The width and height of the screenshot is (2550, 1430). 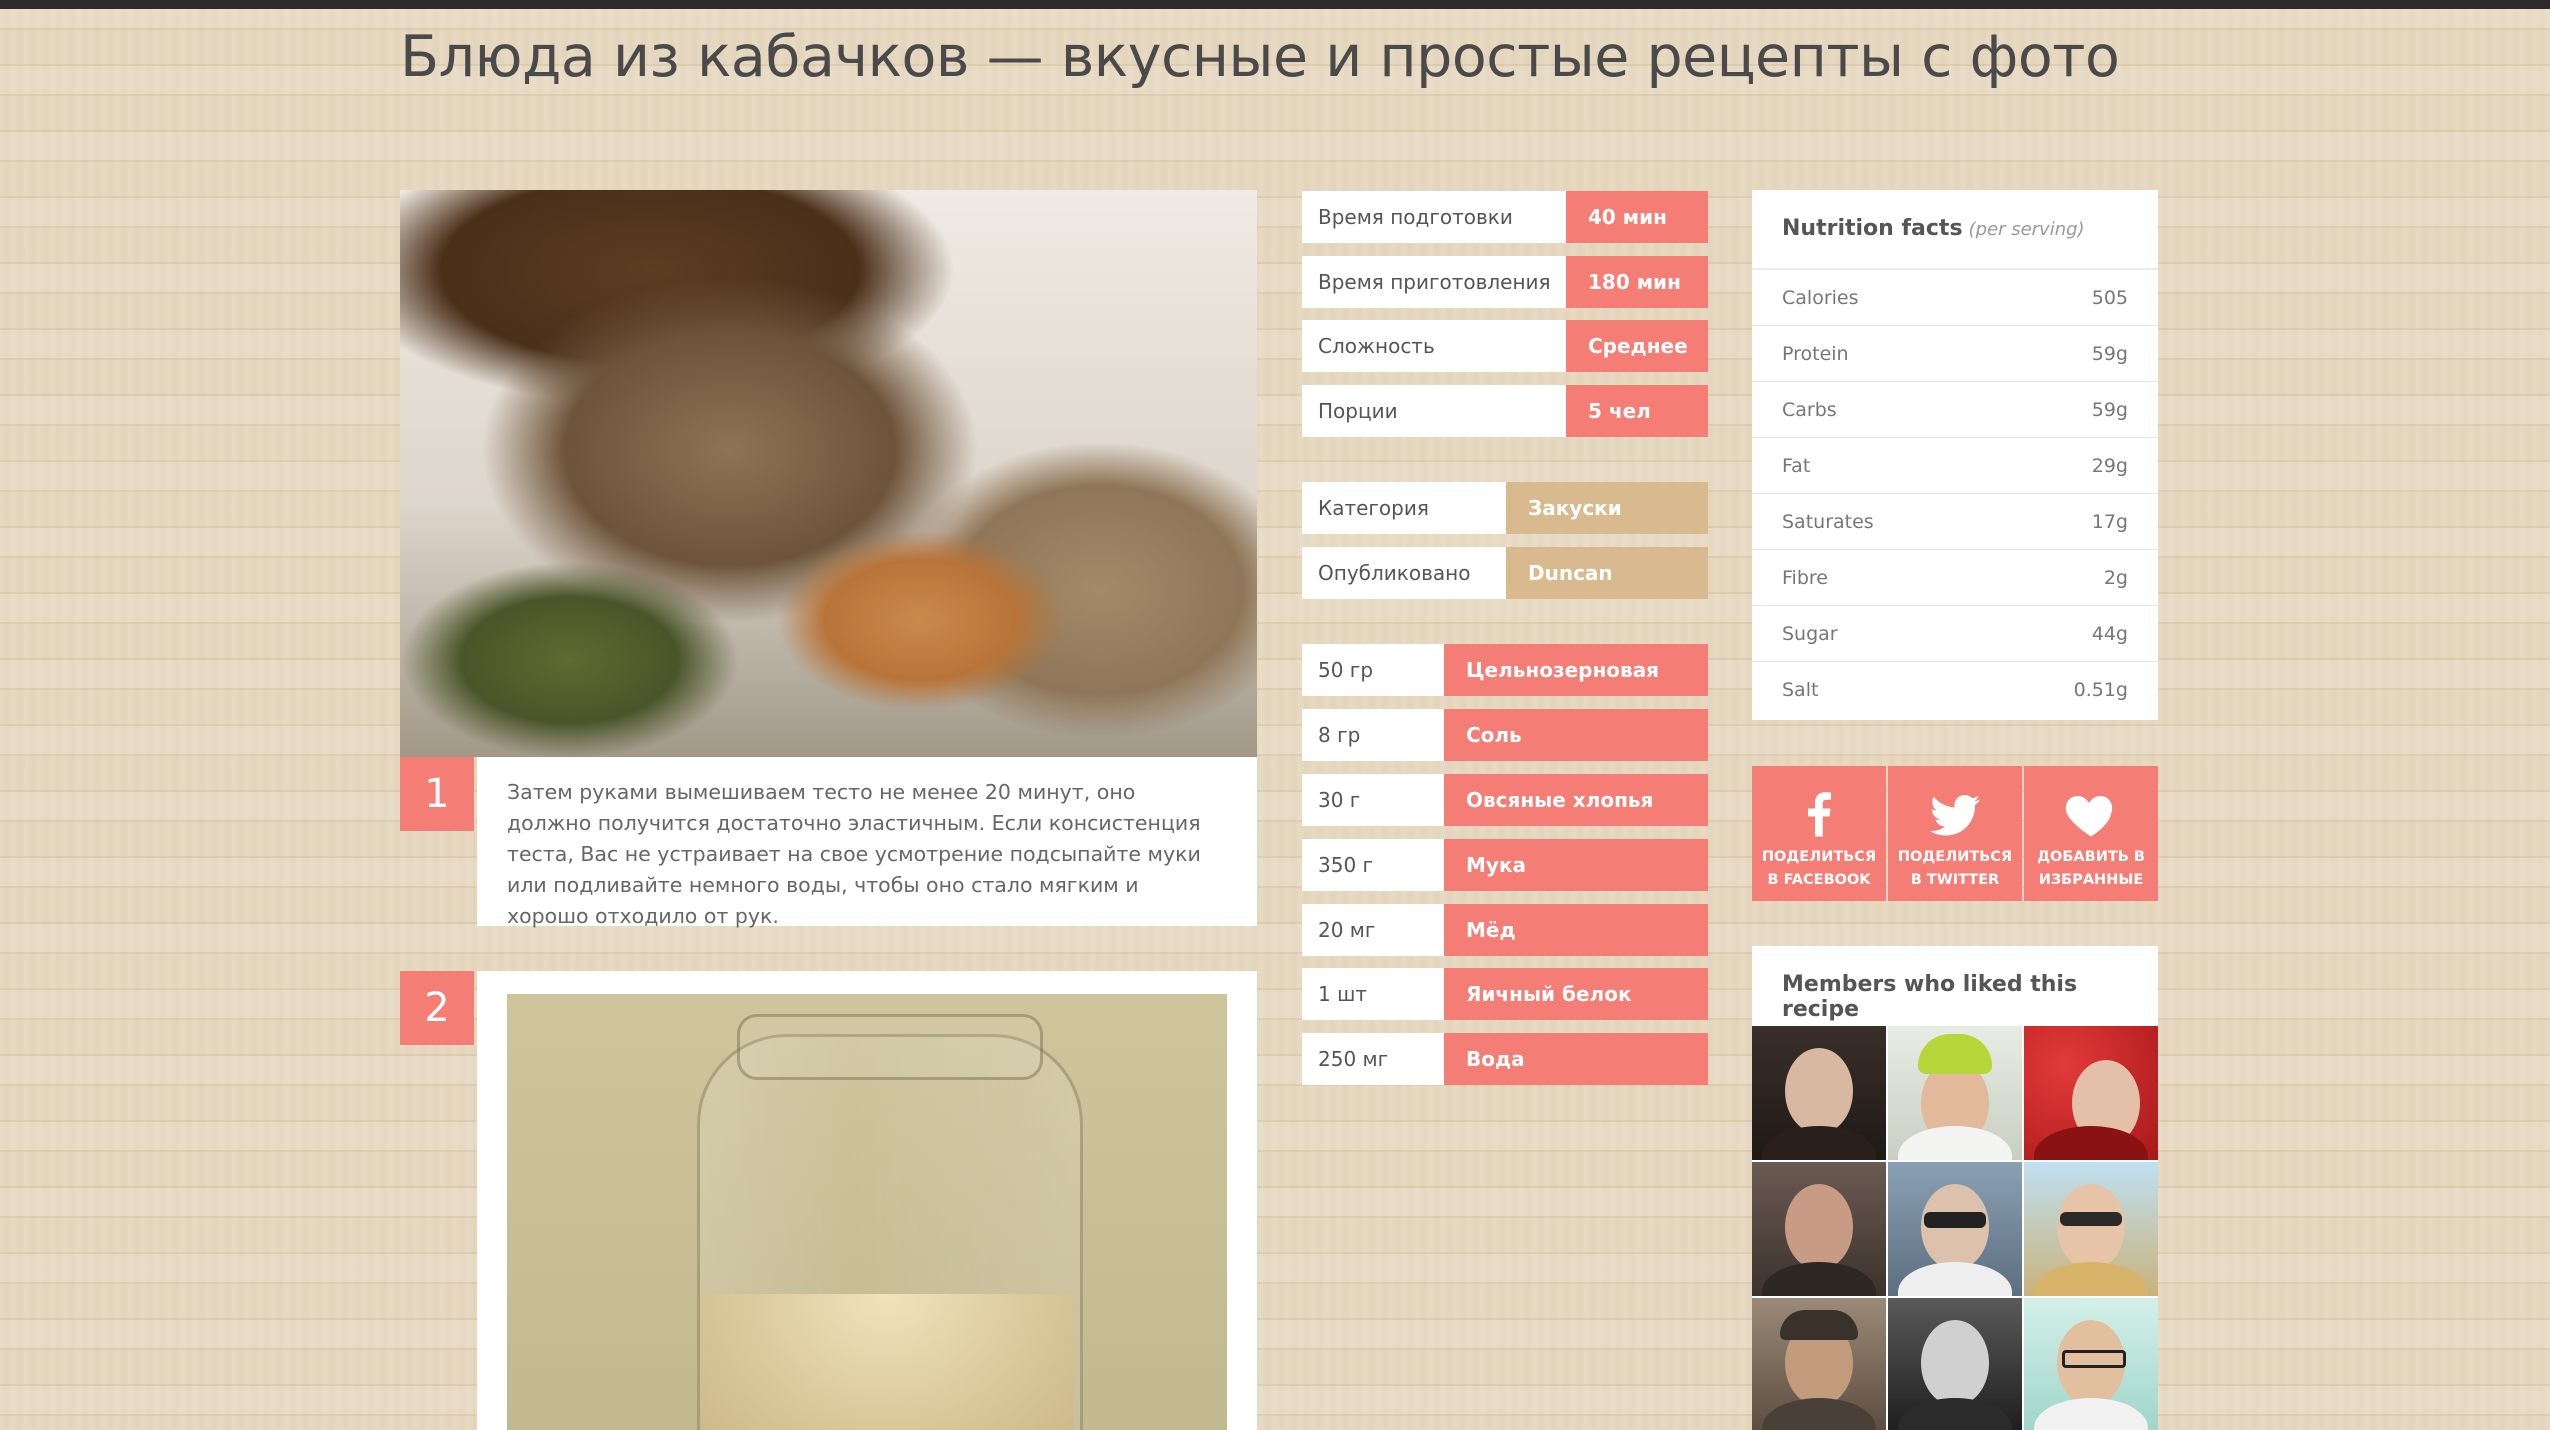 I want to click on info-label: Время приготовления, so click(x=1434, y=282).